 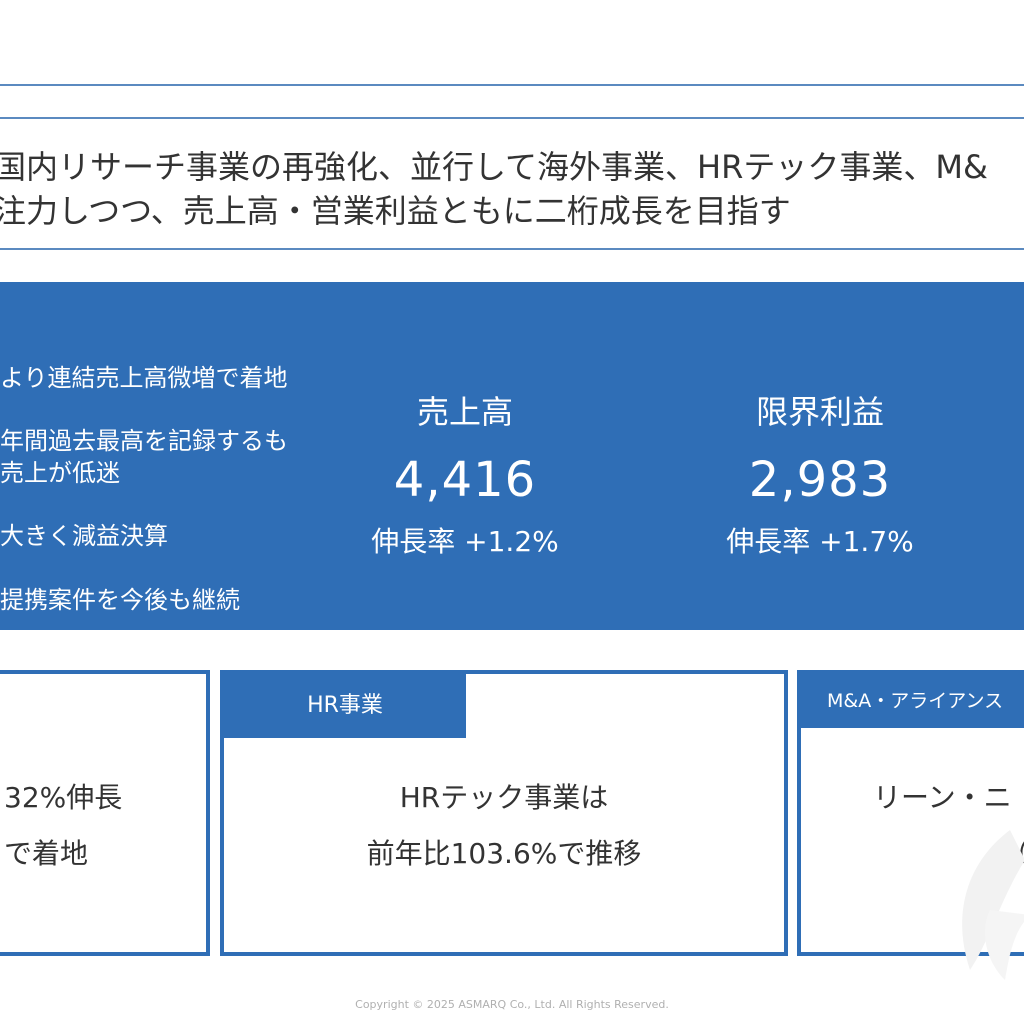 What do you see at coordinates (504, 853) in the screenshot?
I see `card-hr-line-2: 前年比103.6%で推移` at bounding box center [504, 853].